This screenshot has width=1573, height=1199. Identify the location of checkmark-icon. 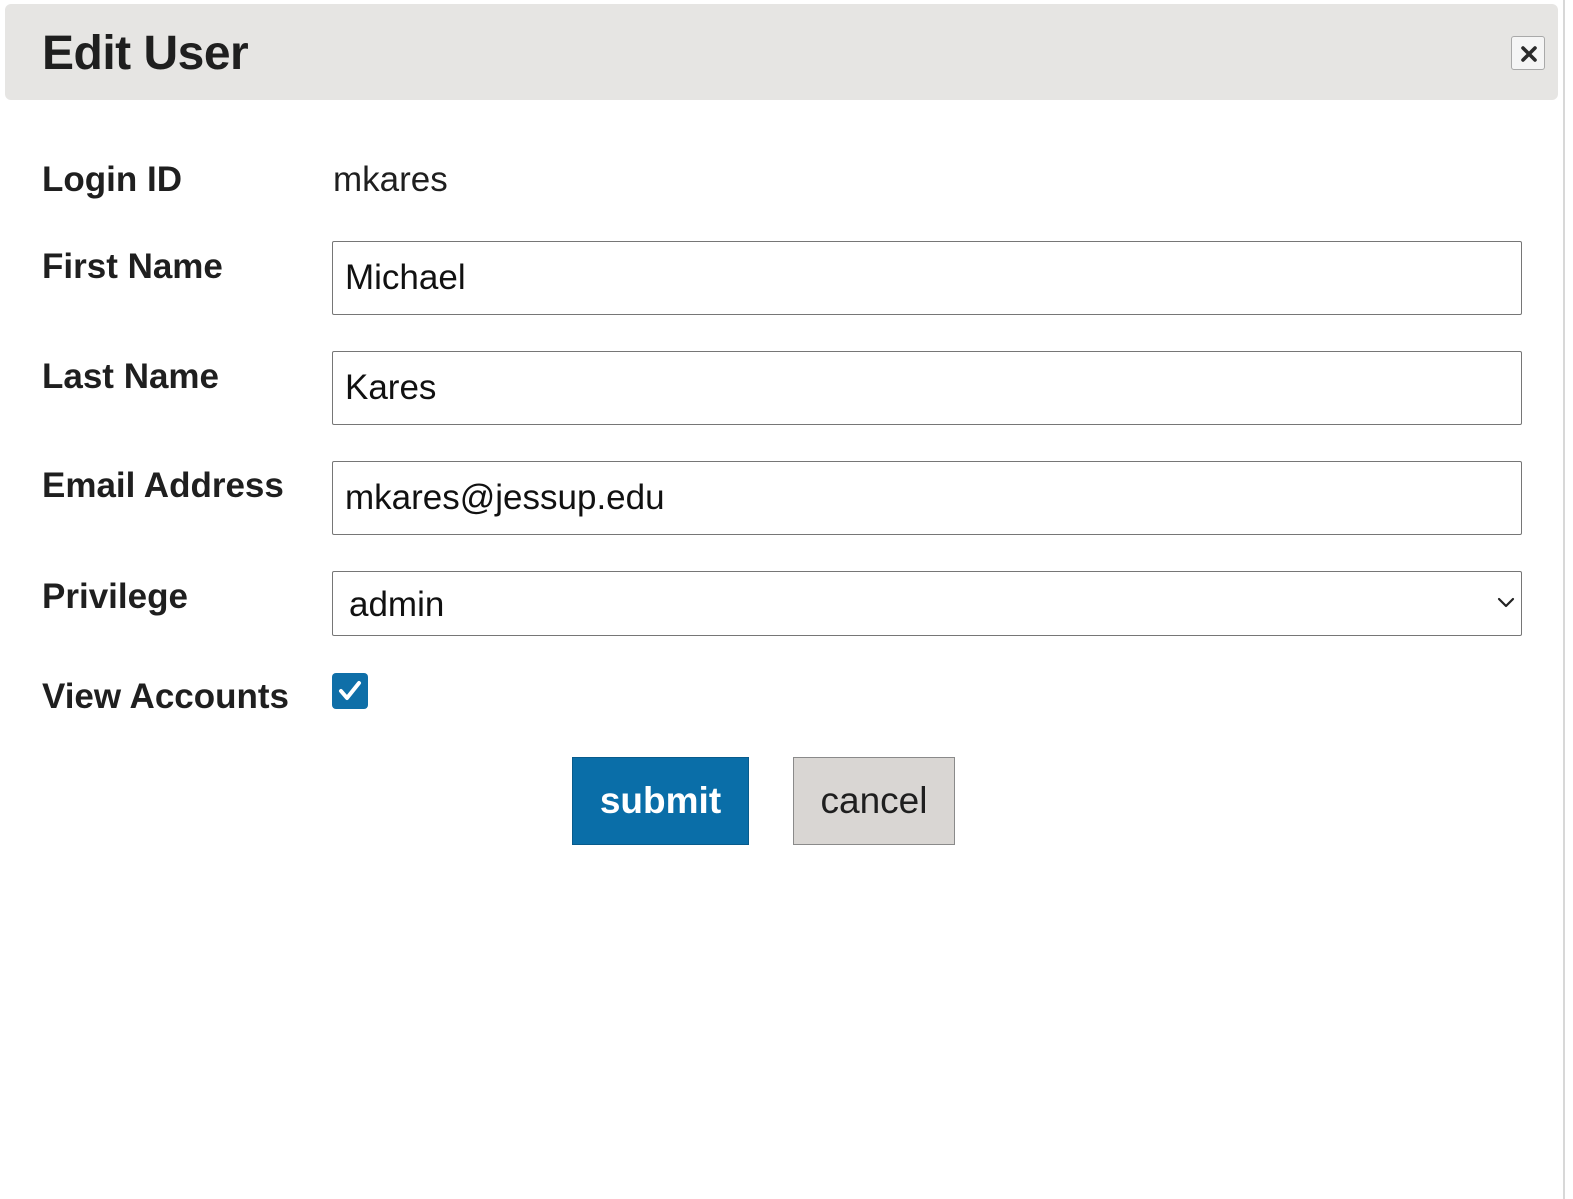
(350, 690).